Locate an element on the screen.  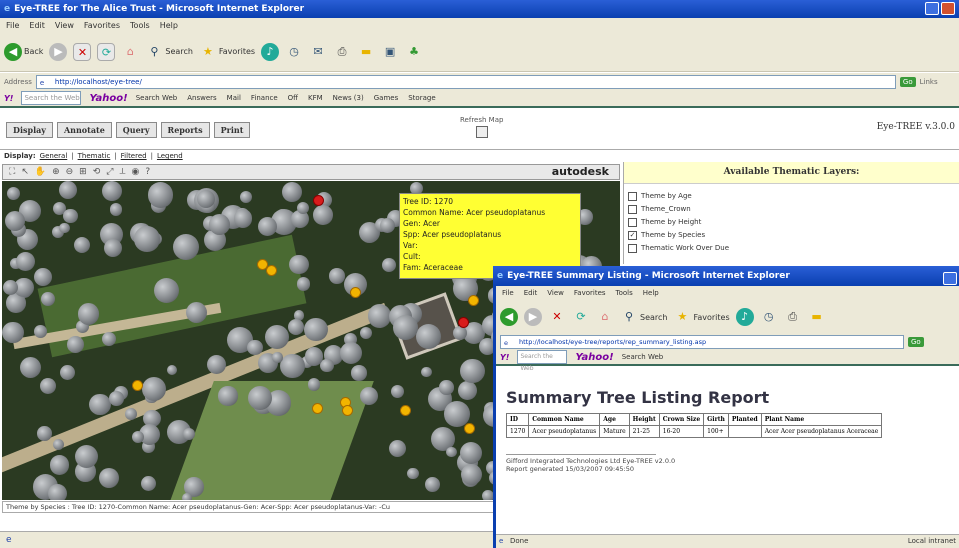
messenger-icon: ♣ is located at coordinates (414, 52).